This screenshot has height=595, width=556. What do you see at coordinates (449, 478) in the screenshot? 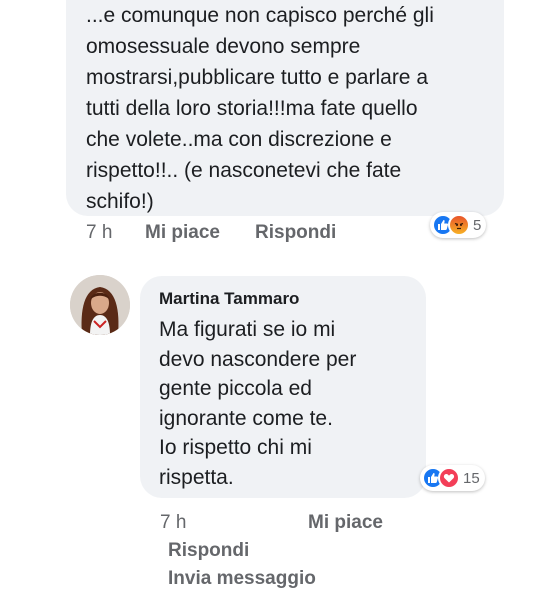
I see `heart-icon` at bounding box center [449, 478].